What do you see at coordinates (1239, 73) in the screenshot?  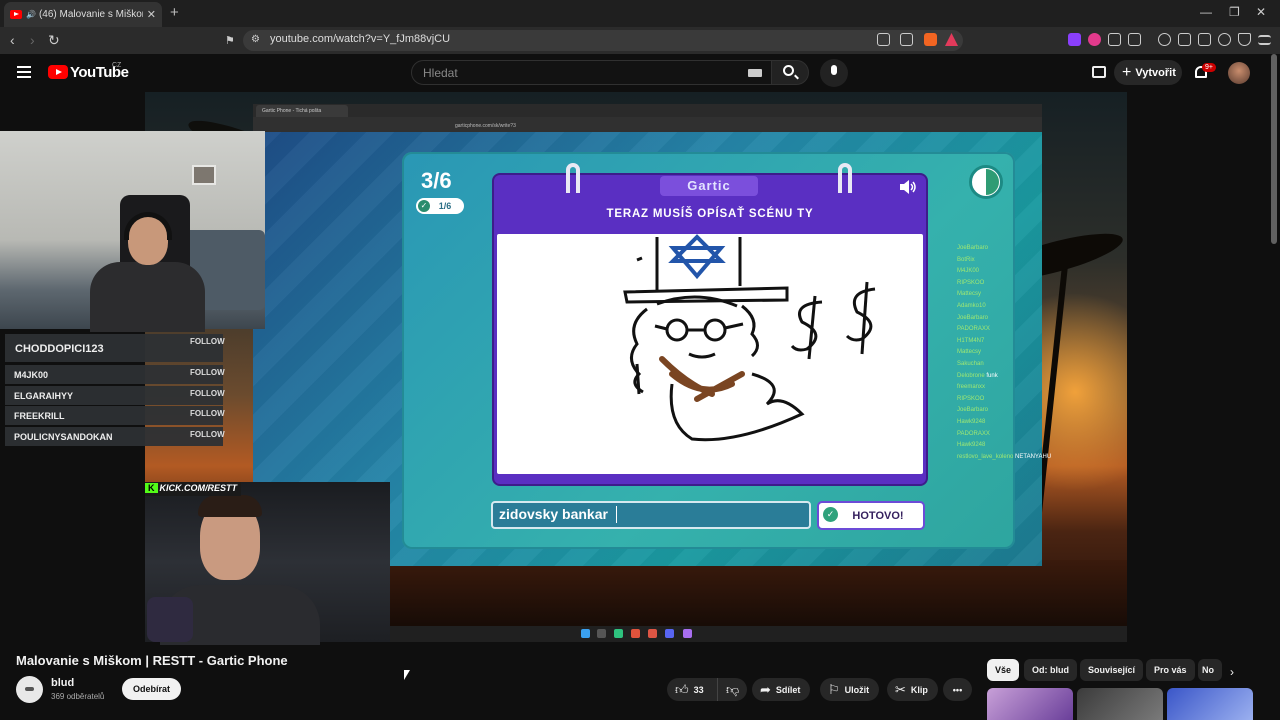 I see `account-avatar` at bounding box center [1239, 73].